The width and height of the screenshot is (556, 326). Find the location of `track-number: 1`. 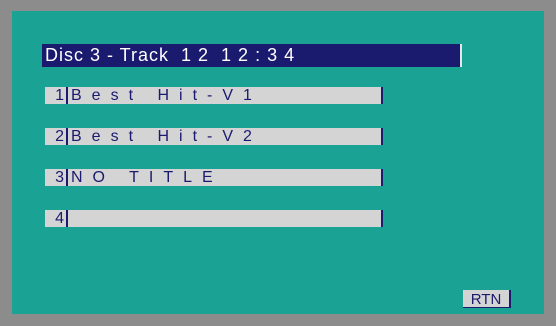

track-number: 1 is located at coordinates (56, 95).